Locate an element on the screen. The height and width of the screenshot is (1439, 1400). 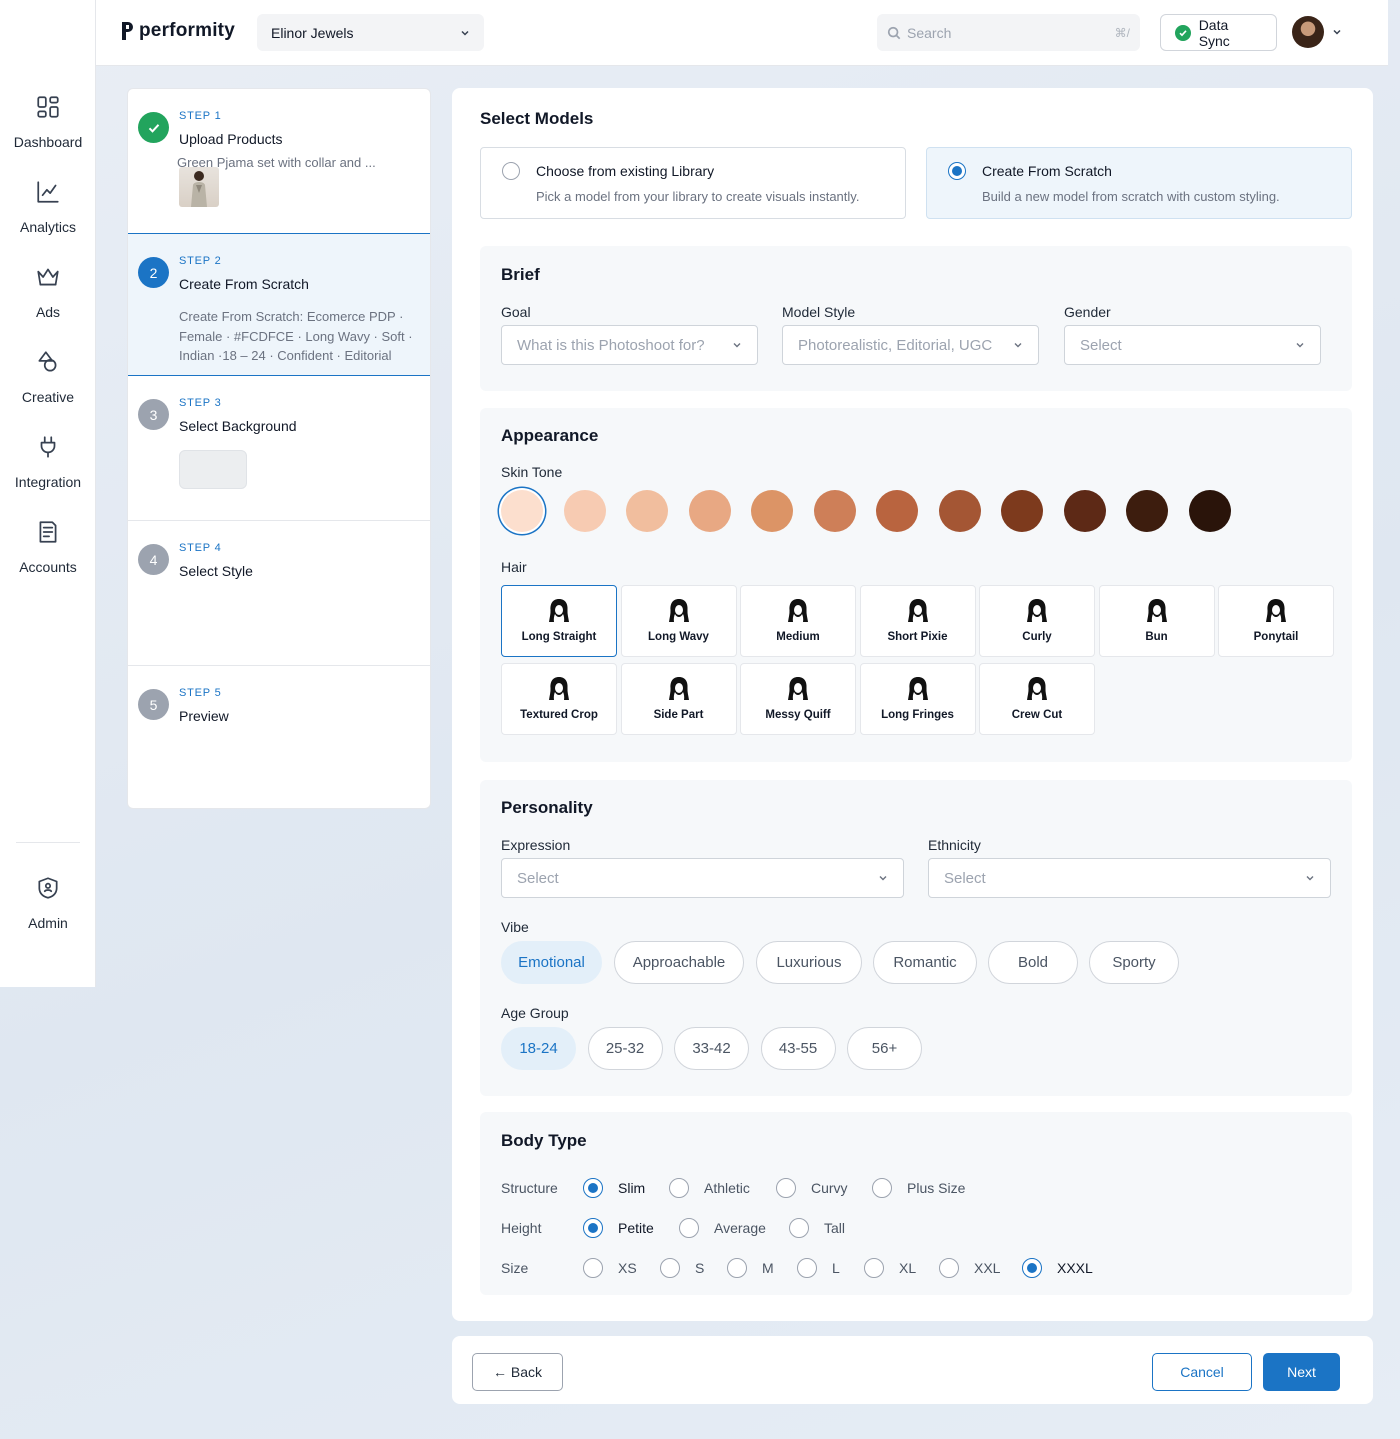
nav-item-creative: Creative is located at coordinates (48, 384).